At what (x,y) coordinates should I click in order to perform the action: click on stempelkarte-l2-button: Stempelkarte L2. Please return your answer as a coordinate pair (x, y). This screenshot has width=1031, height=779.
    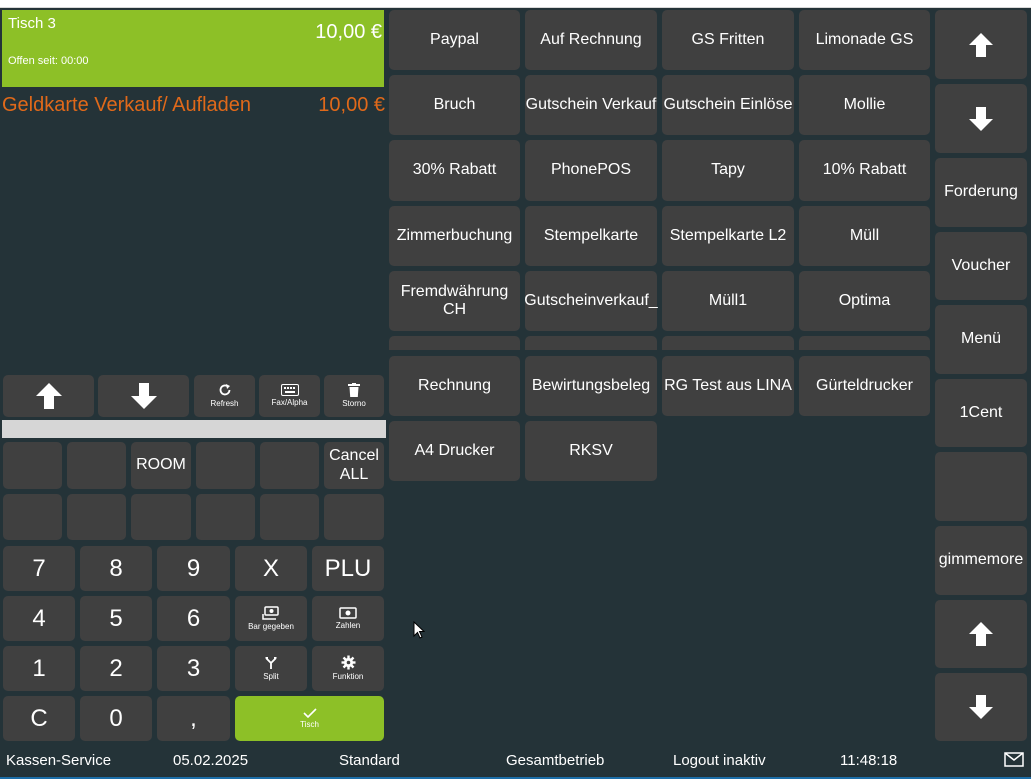
    Looking at the image, I should click on (728, 236).